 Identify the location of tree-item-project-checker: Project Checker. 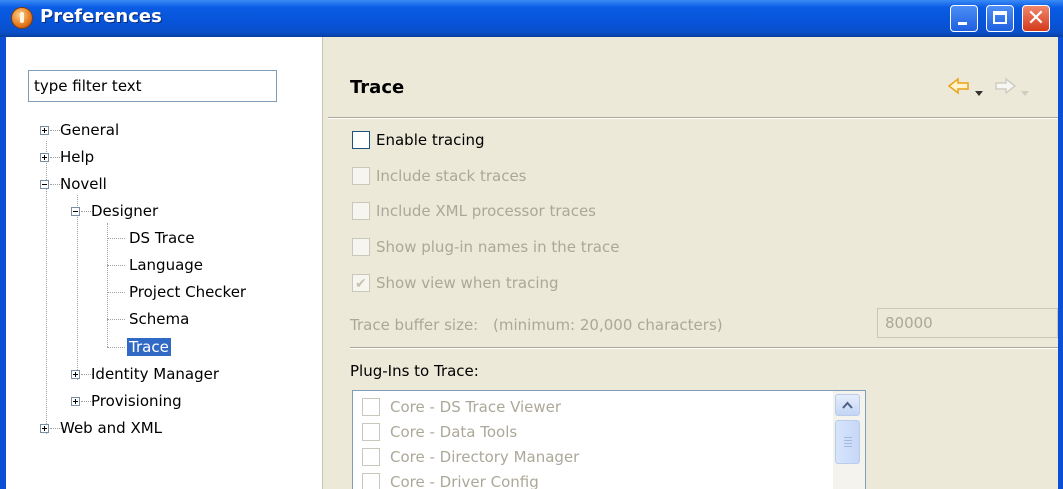
(187, 292).